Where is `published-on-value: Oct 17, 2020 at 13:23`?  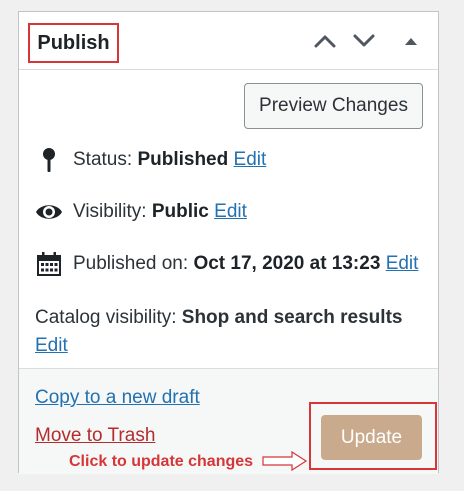 published-on-value: Oct 17, 2020 at 13:23 is located at coordinates (287, 263).